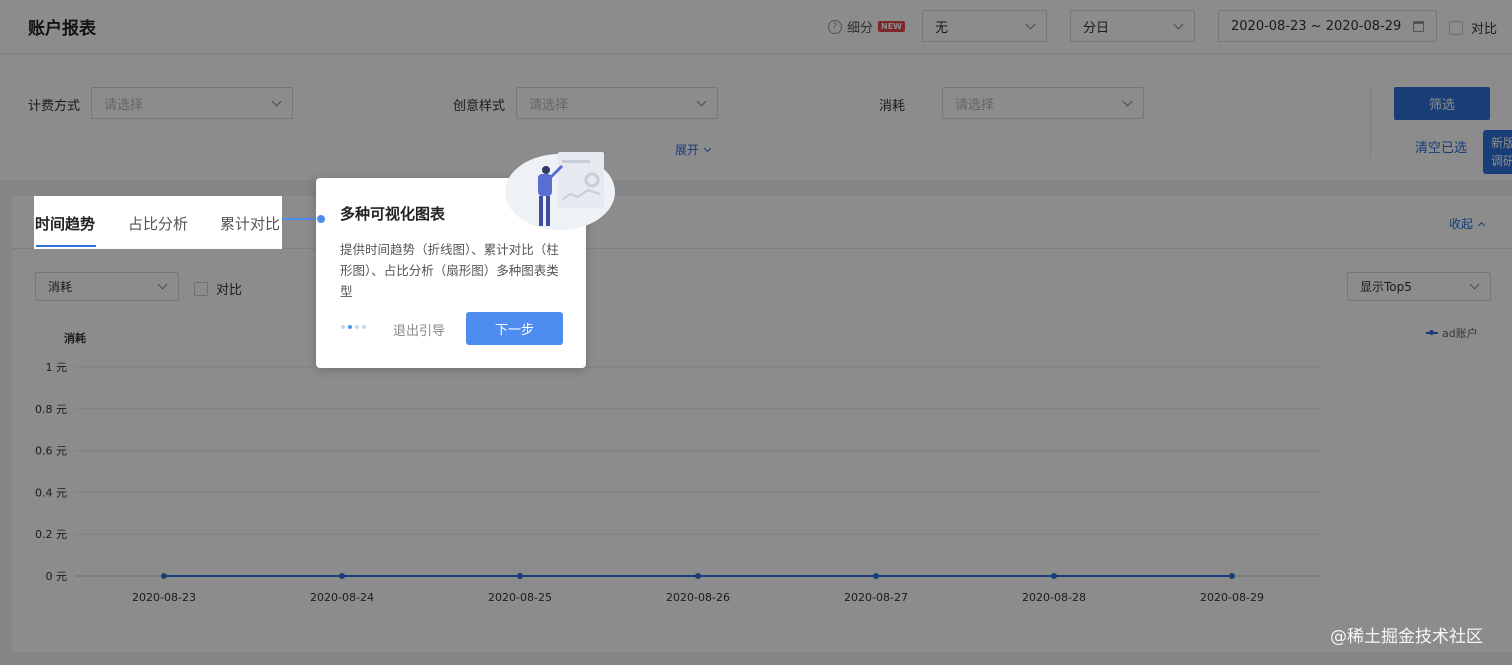 The height and width of the screenshot is (665, 1512). I want to click on active-tab-indicator, so click(66, 246).